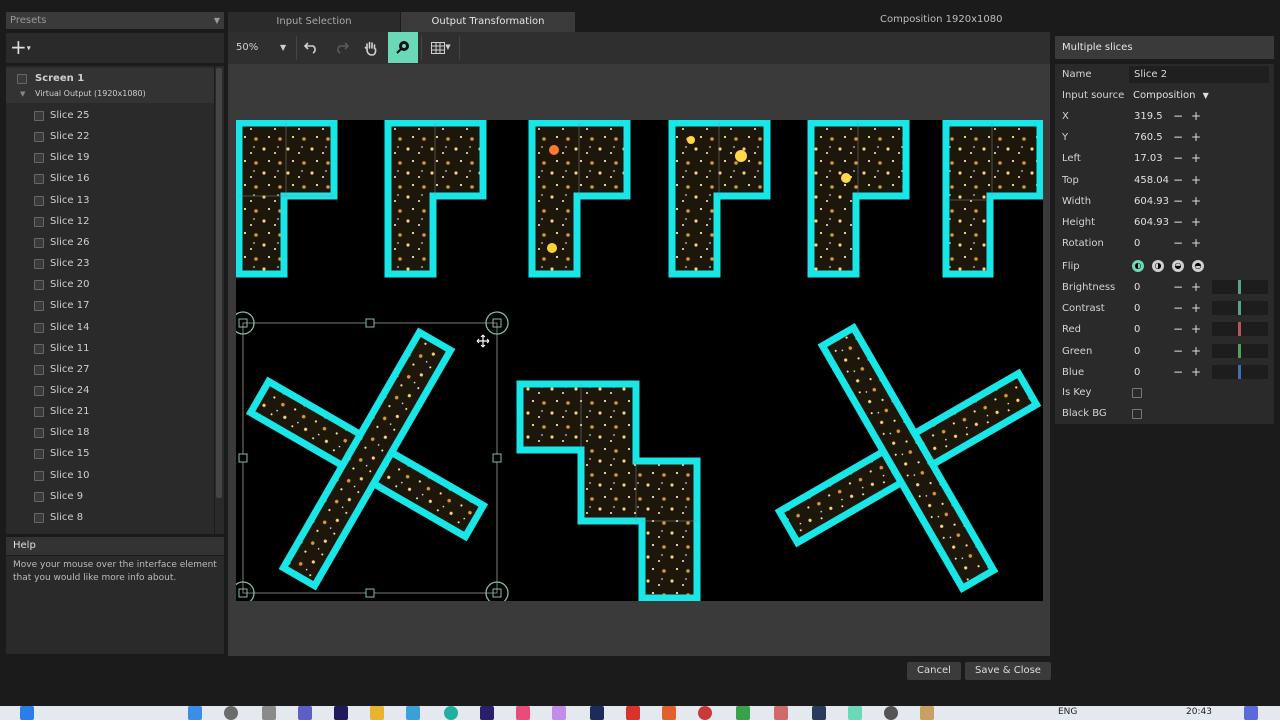  What do you see at coordinates (371, 47) in the screenshot?
I see `hand-tool-button` at bounding box center [371, 47].